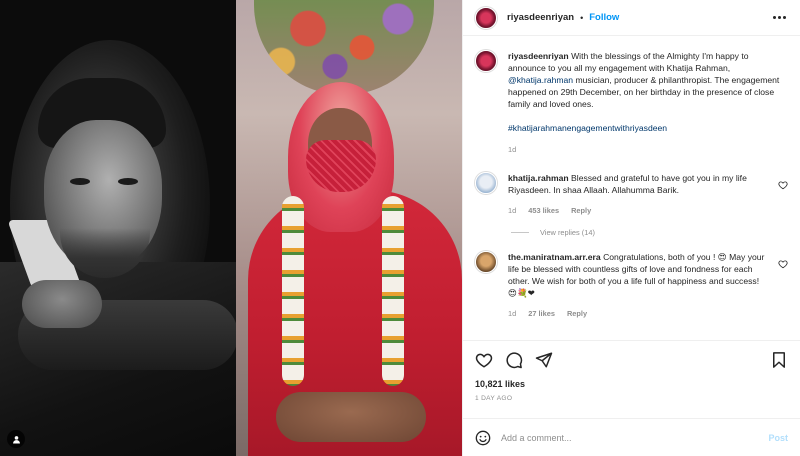 This screenshot has width=800, height=456. I want to click on comment-input, so click(635, 437).